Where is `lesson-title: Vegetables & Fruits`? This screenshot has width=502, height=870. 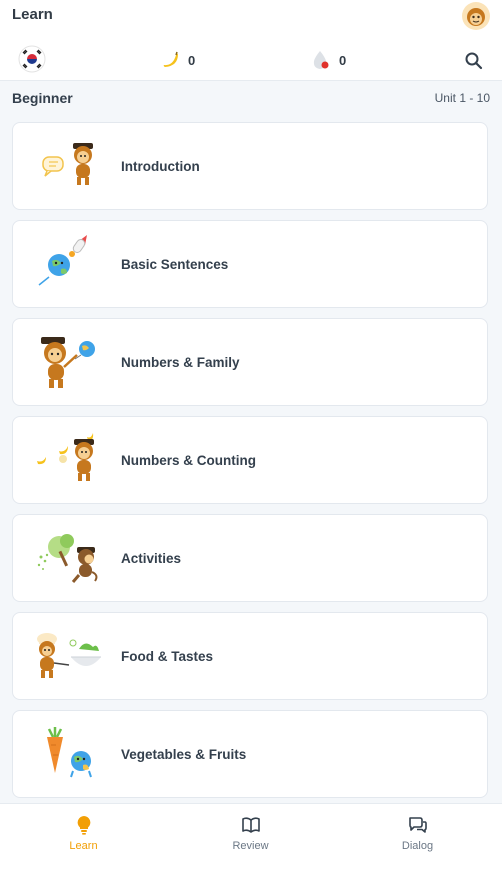
lesson-title: Vegetables & Fruits is located at coordinates (184, 754).